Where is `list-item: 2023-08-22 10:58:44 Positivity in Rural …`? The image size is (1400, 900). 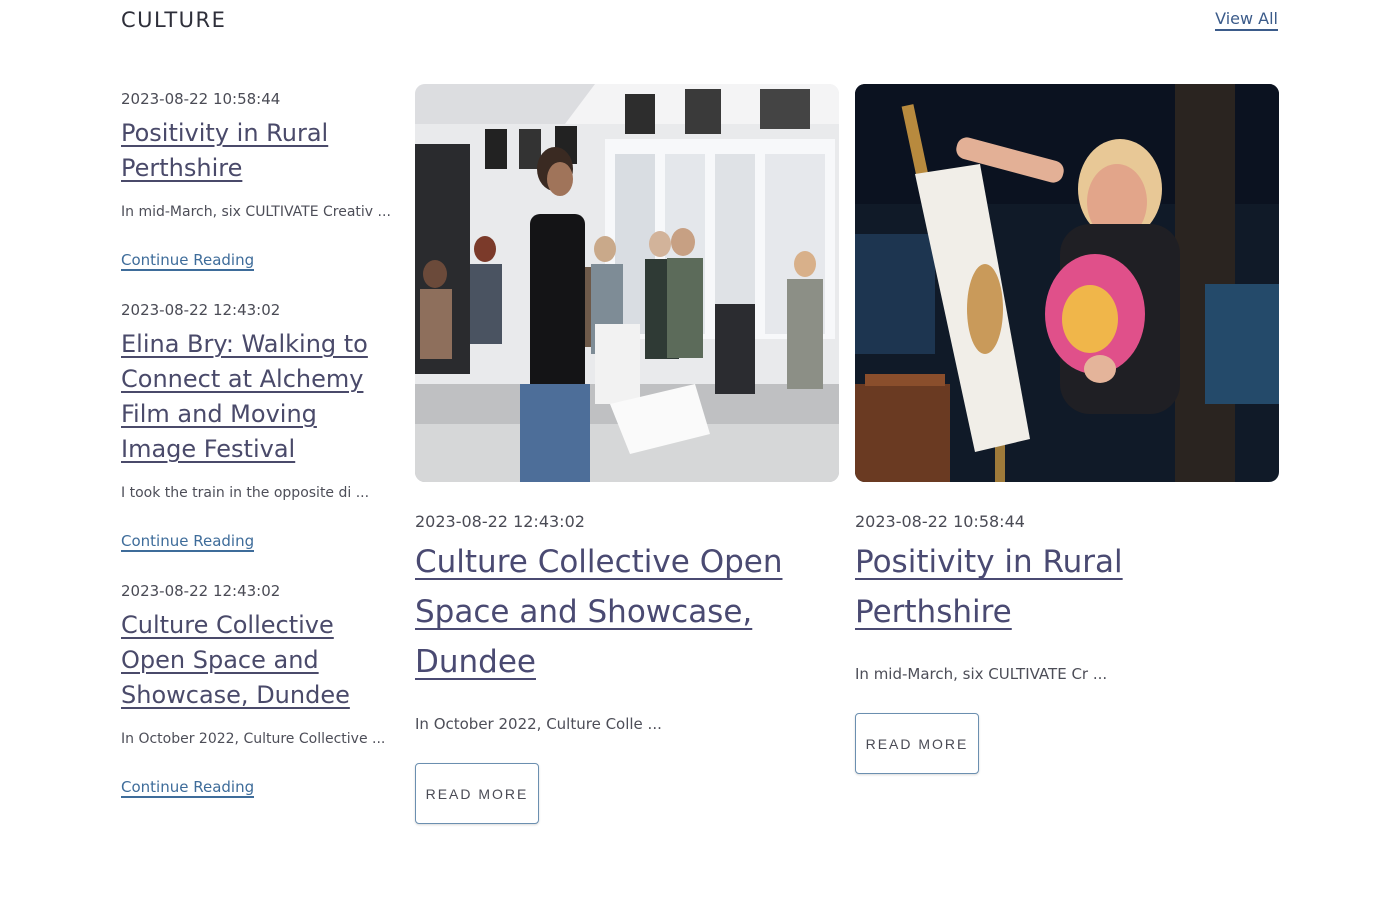 list-item: 2023-08-22 10:58:44 Positivity in Rural … is located at coordinates (256, 180).